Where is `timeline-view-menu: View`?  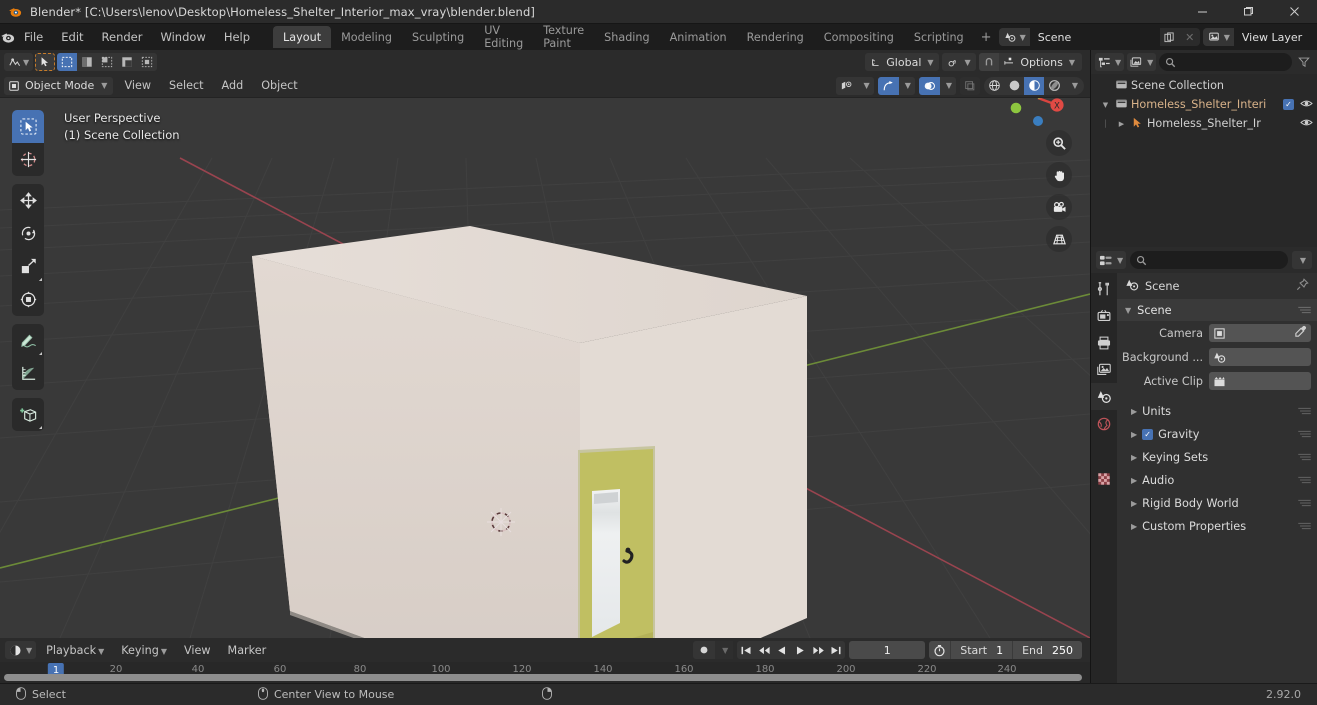 timeline-view-menu: View is located at coordinates (197, 650).